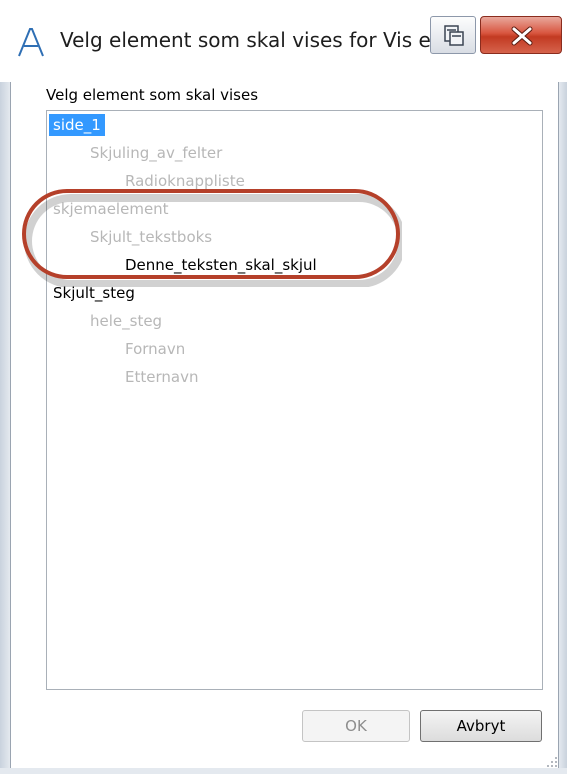  What do you see at coordinates (481, 726) in the screenshot?
I see `cancel-button: Avbryt` at bounding box center [481, 726].